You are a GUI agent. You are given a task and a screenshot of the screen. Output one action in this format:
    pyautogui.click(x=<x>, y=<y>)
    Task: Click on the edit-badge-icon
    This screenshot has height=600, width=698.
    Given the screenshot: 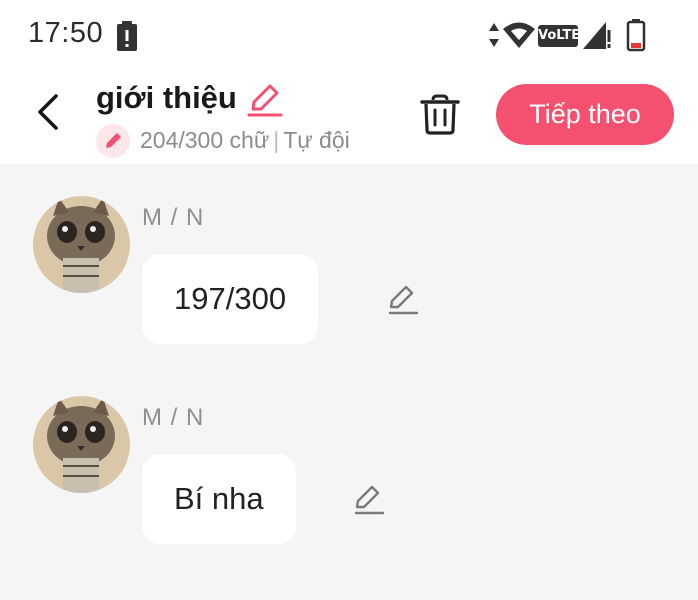 What is the action you would take?
    pyautogui.click(x=113, y=141)
    